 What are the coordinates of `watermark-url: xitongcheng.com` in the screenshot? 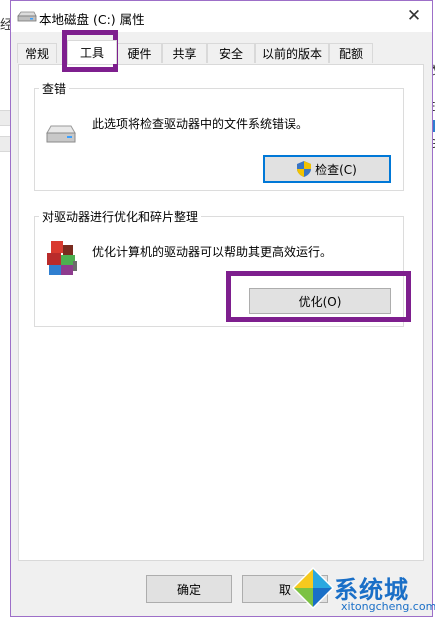 It's located at (388, 606).